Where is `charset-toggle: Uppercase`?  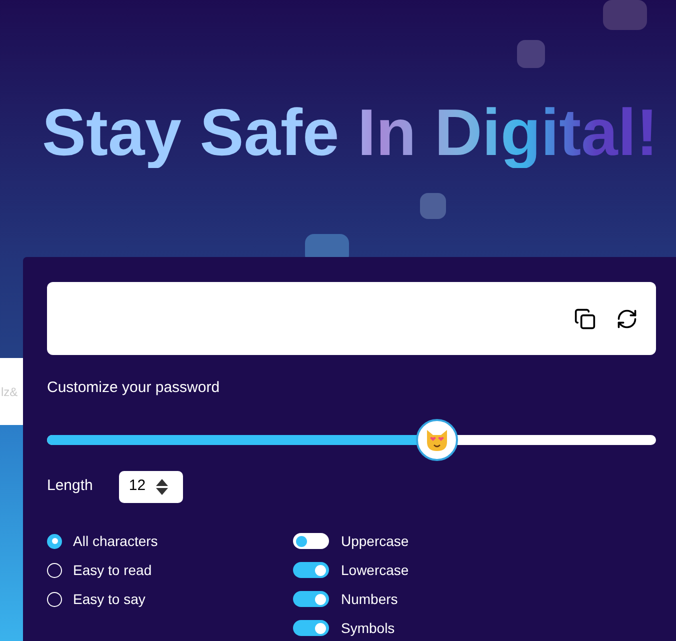
charset-toggle: Uppercase is located at coordinates (351, 541).